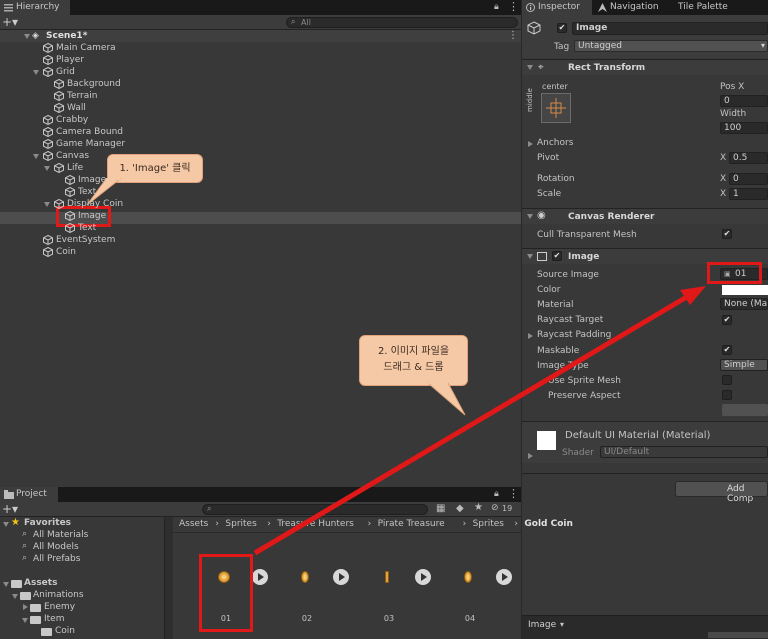  What do you see at coordinates (548, 524) in the screenshot?
I see `breadcrumb-segment: Gold Coin` at bounding box center [548, 524].